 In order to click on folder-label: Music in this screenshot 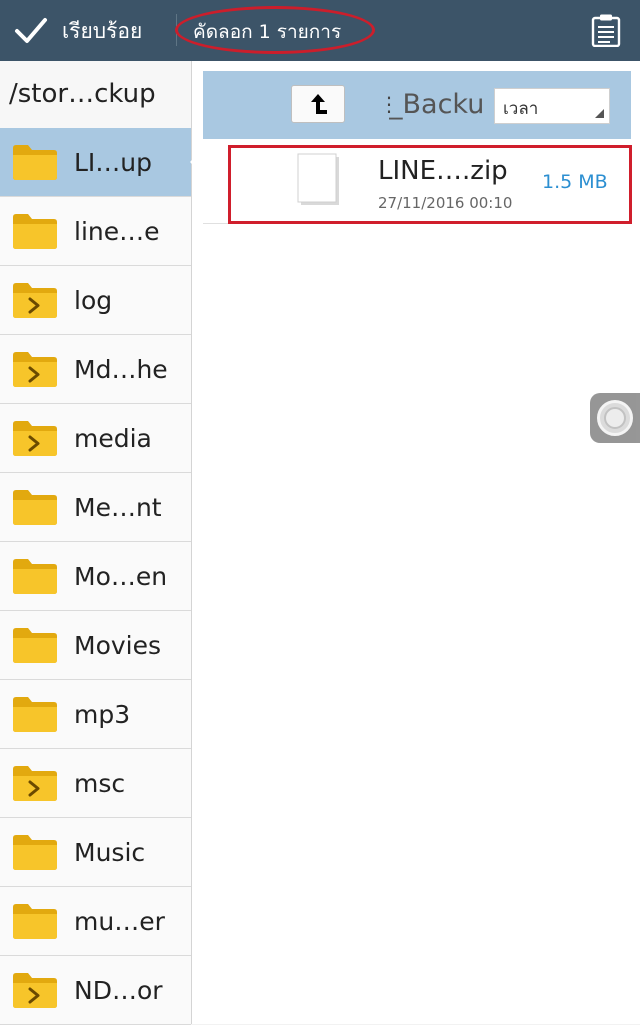, I will do `click(110, 852)`.